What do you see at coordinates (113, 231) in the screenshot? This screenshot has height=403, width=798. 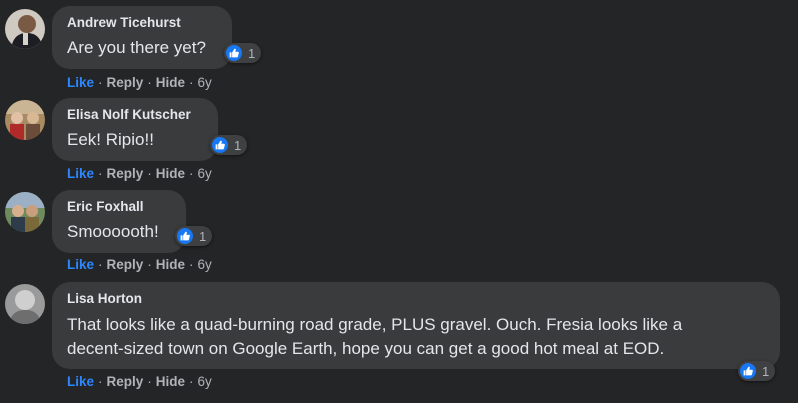 I see `comment-text: Smoooooth!` at bounding box center [113, 231].